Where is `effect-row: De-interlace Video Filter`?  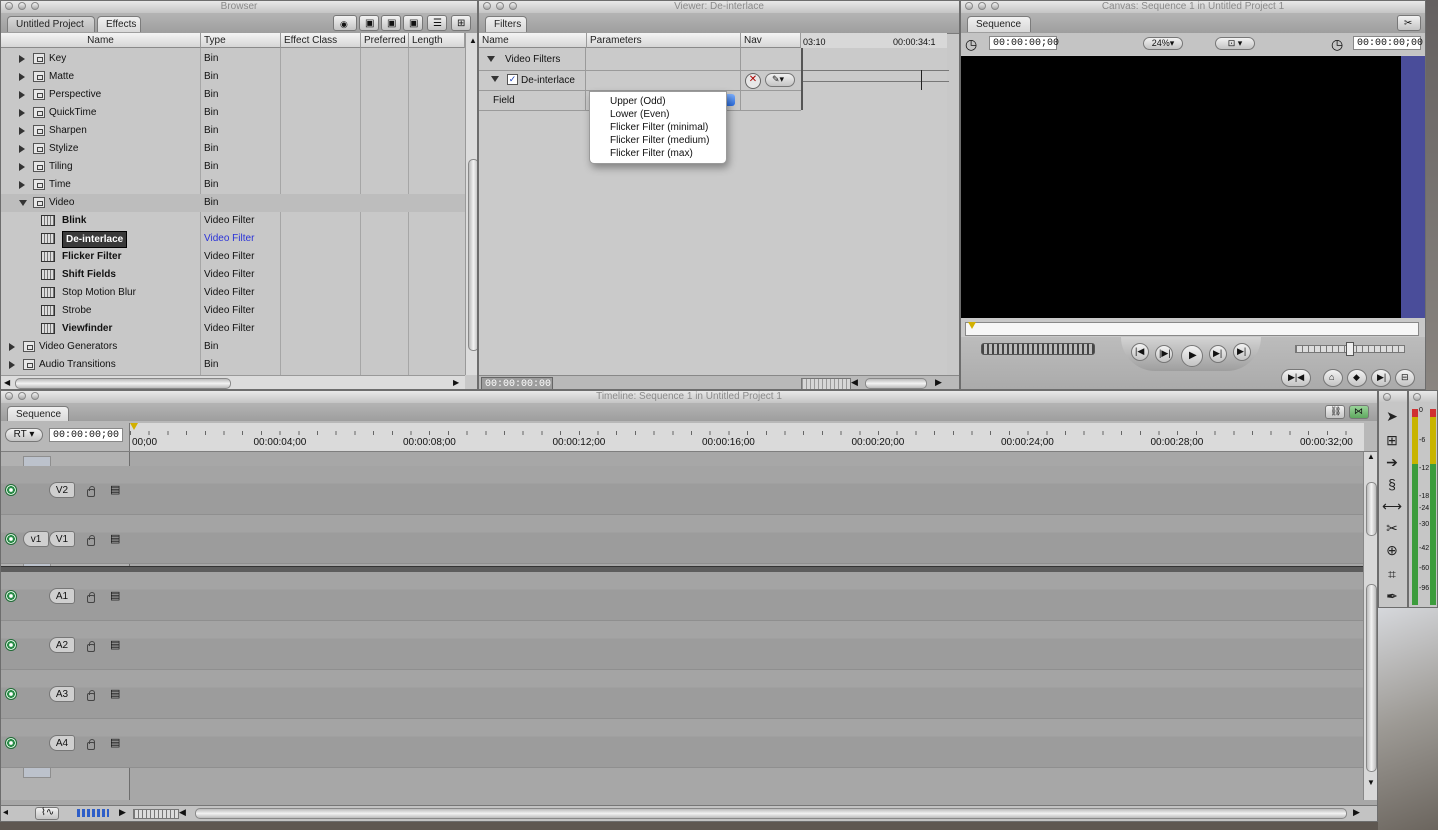 effect-row: De-interlace Video Filter is located at coordinates (233, 239).